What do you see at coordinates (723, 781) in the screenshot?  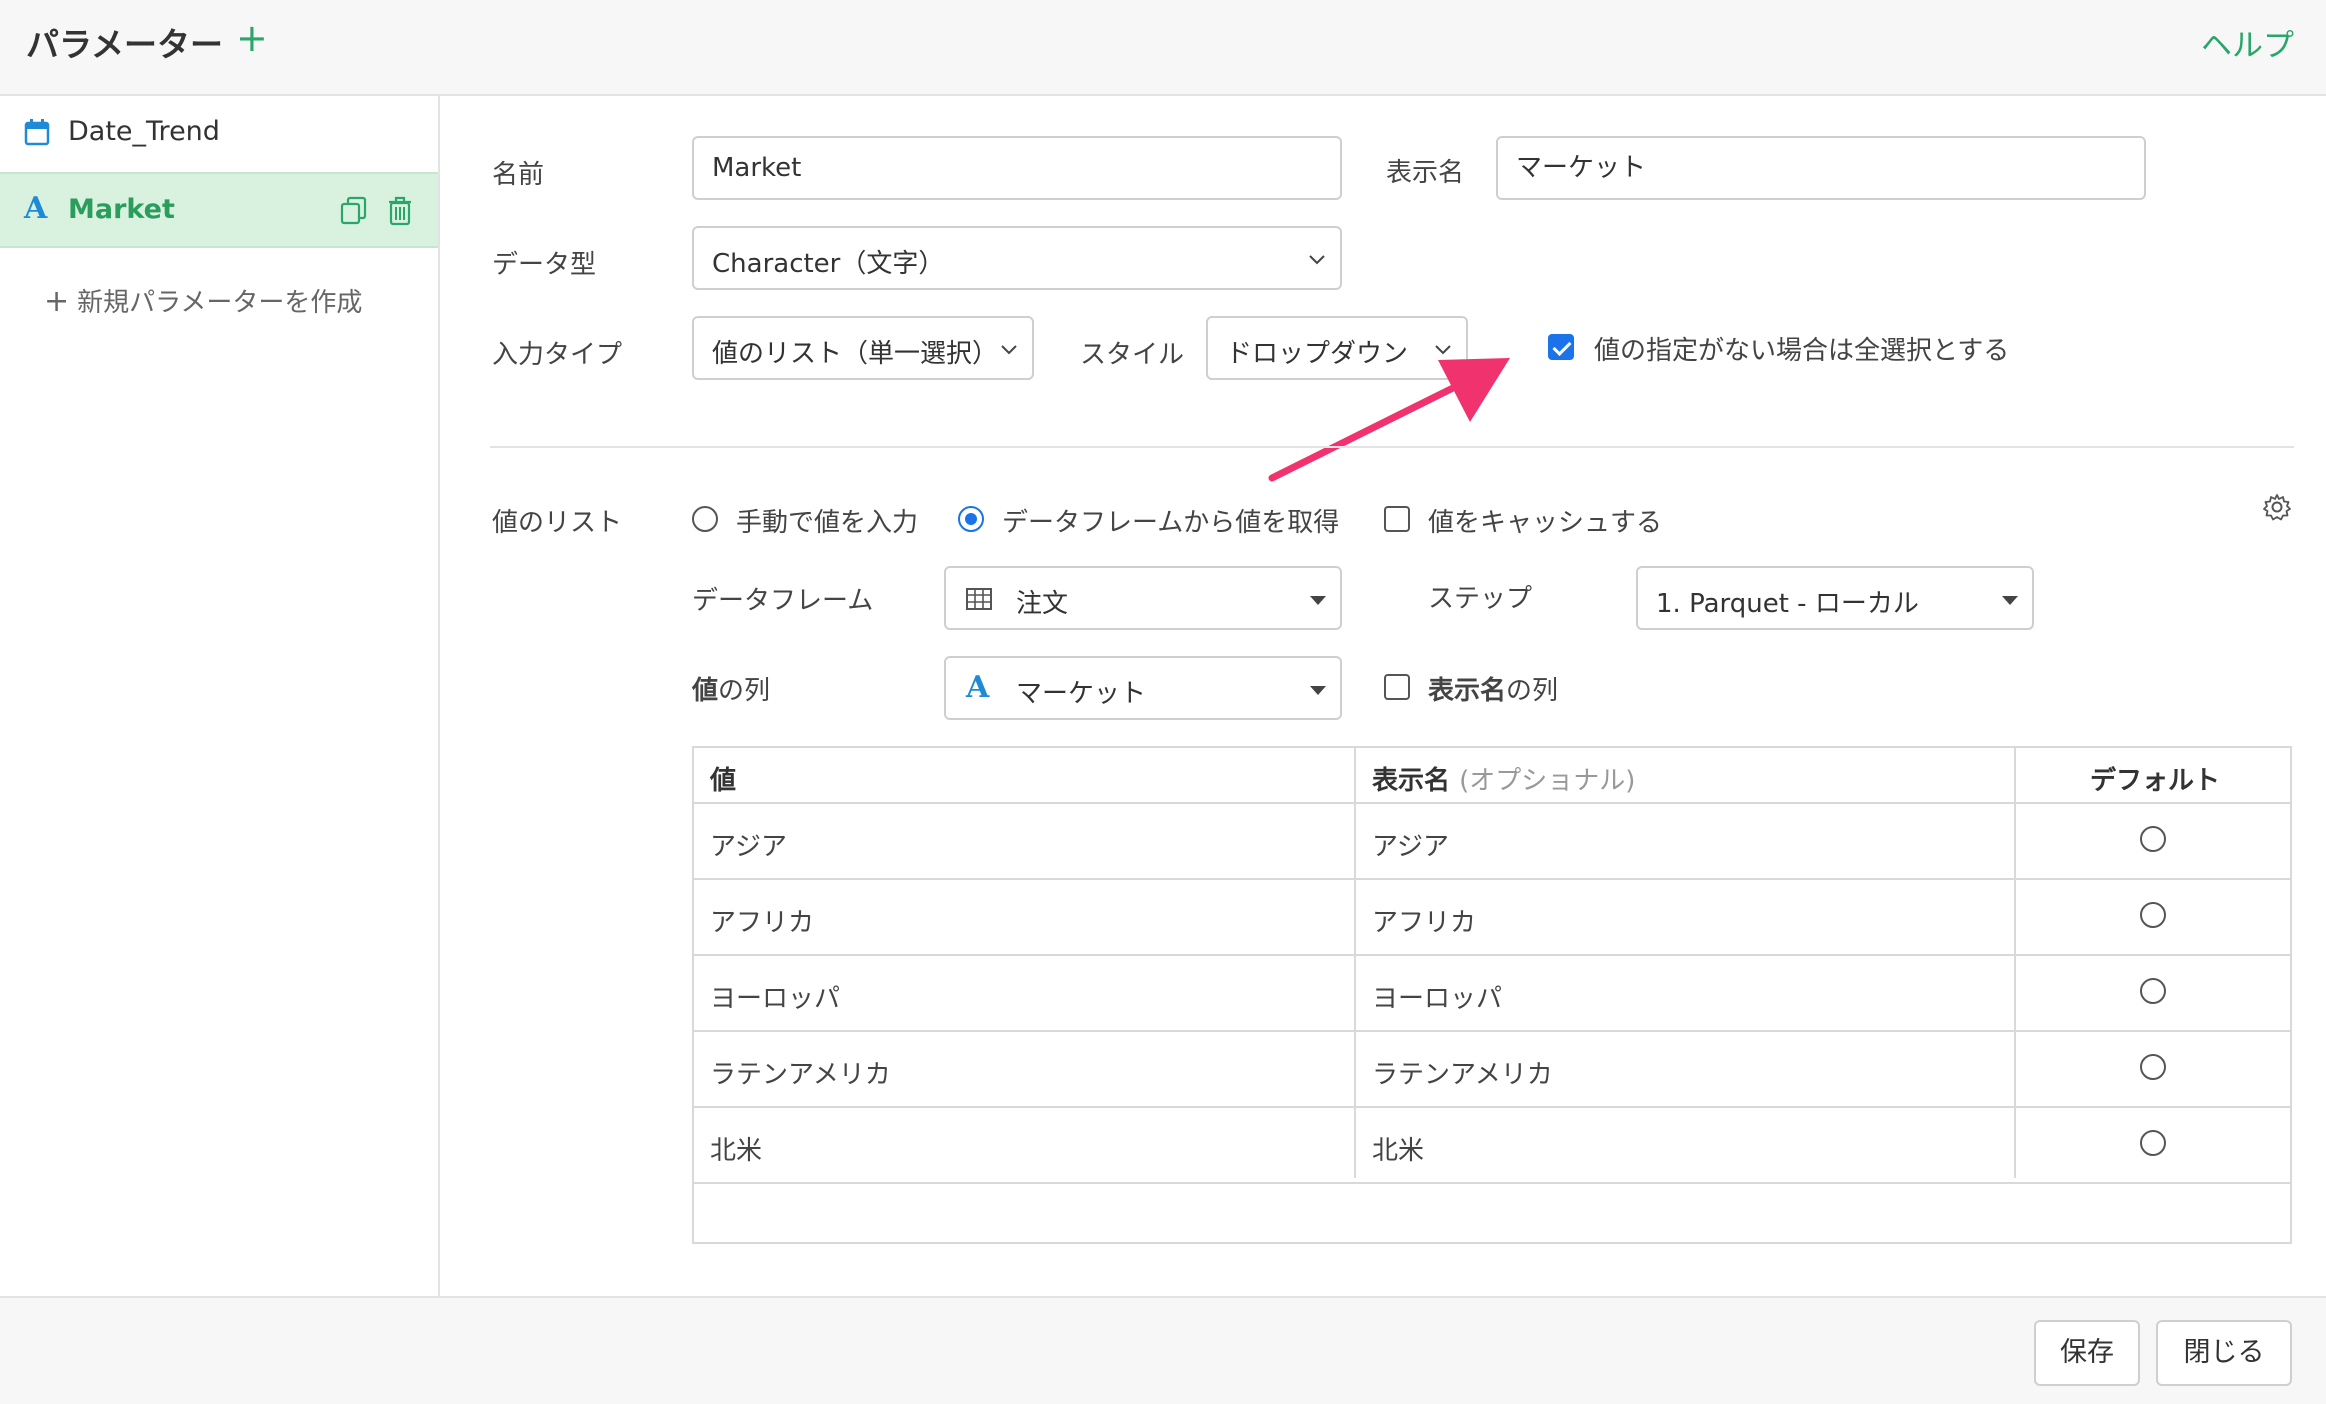 I see `header-value: 値` at bounding box center [723, 781].